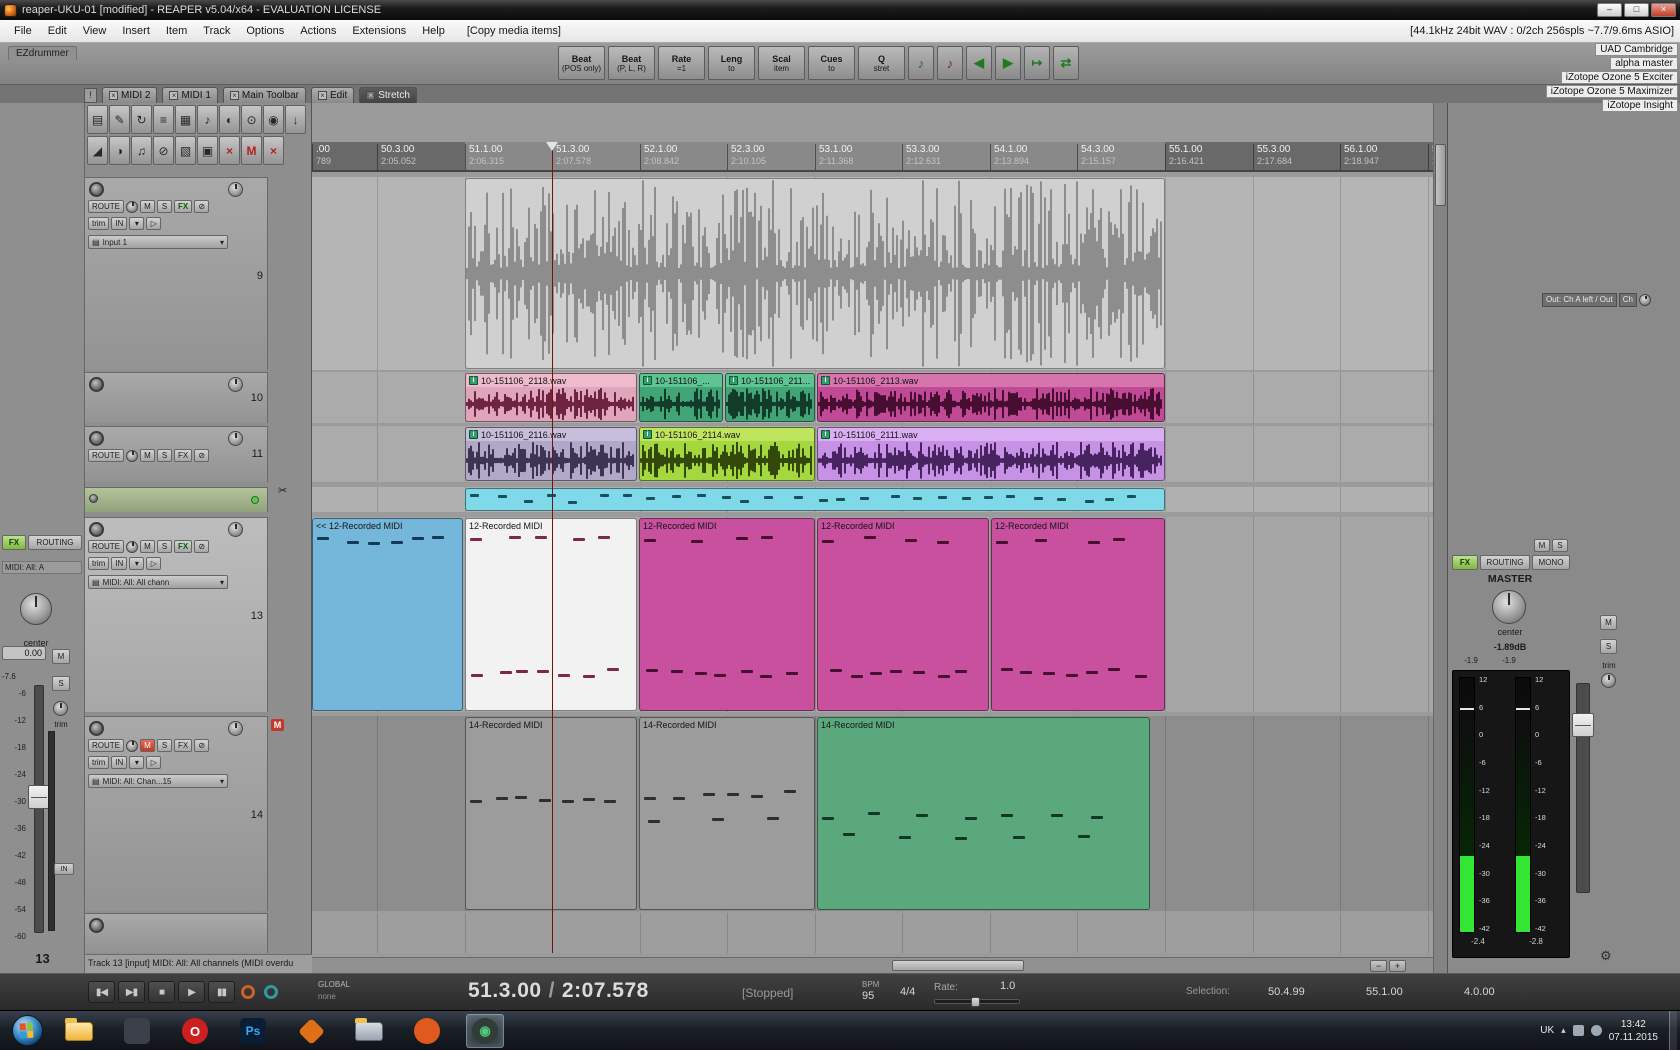  I want to click on tab-stretch: × Stretch, so click(388, 95).